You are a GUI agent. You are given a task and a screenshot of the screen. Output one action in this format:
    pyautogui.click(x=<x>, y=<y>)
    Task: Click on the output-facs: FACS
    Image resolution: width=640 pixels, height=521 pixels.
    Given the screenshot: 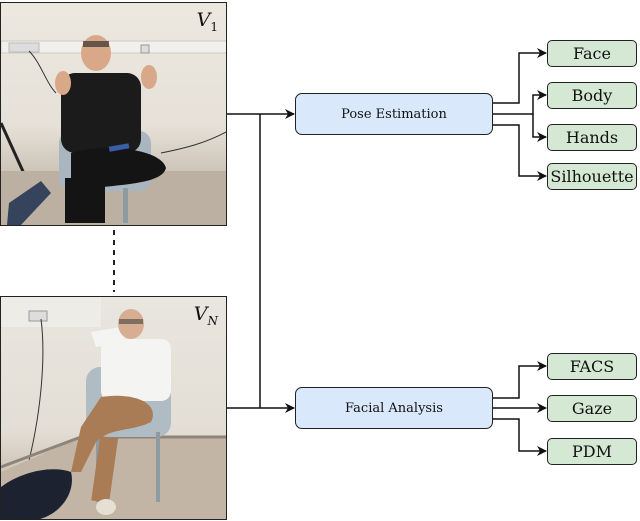 What is the action you would take?
    pyautogui.click(x=592, y=366)
    